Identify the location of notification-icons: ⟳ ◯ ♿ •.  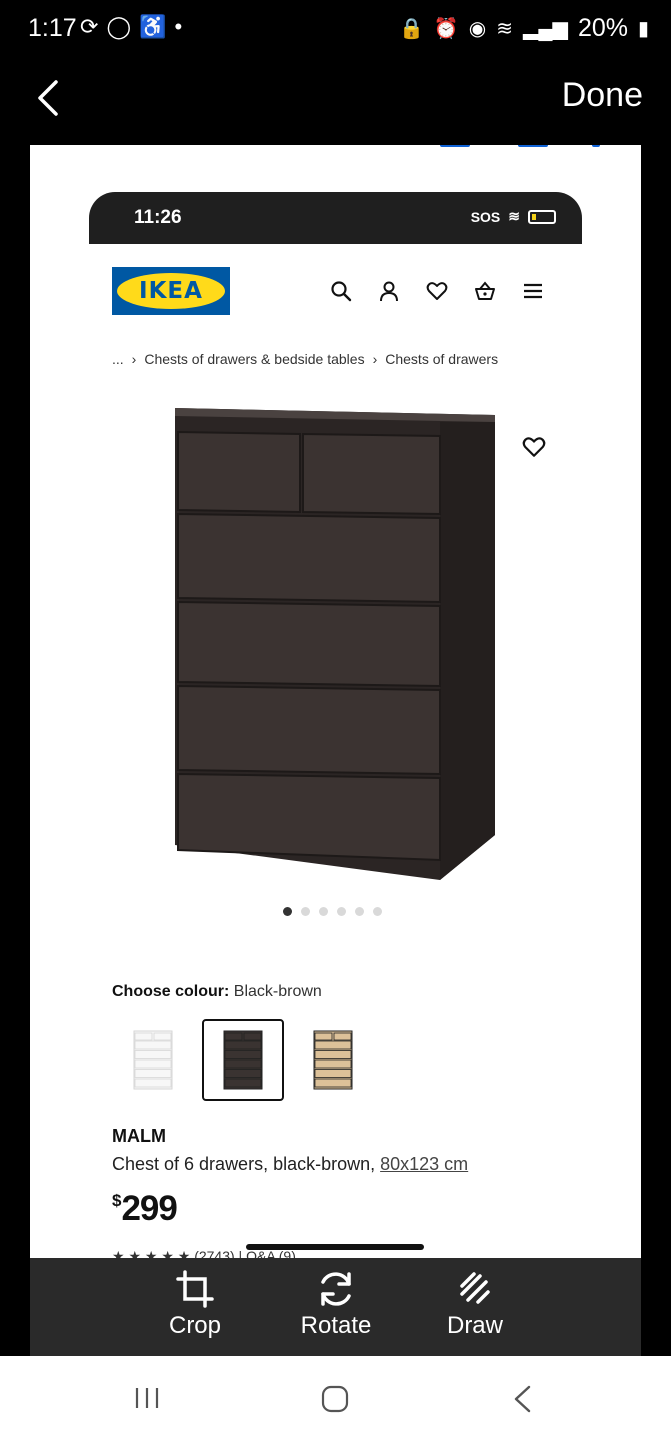
(131, 27).